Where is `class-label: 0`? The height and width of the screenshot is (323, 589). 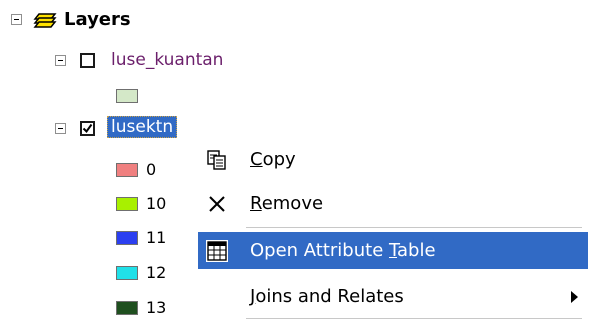 class-label: 0 is located at coordinates (151, 169).